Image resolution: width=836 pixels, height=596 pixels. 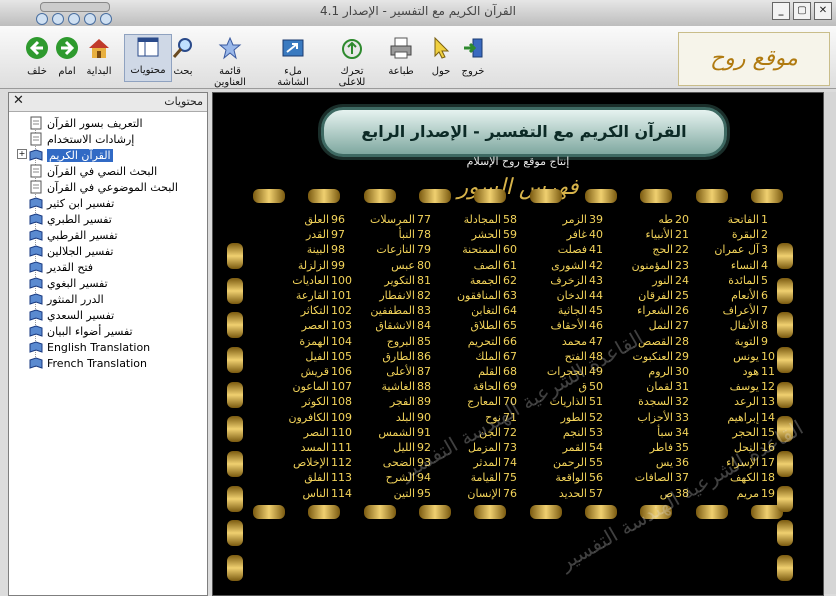 What do you see at coordinates (308, 221) in the screenshot?
I see `surah-link: 96 العلق` at bounding box center [308, 221].